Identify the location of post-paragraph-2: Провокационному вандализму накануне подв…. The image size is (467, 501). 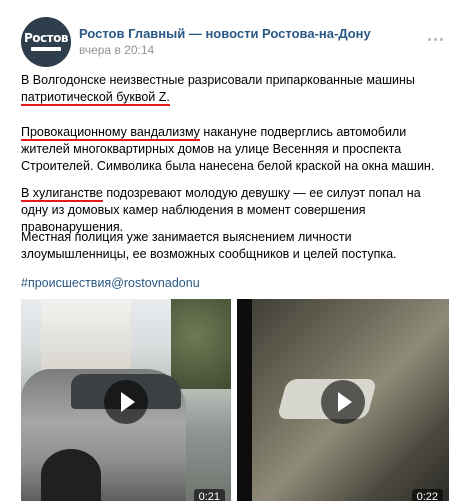
(236, 149).